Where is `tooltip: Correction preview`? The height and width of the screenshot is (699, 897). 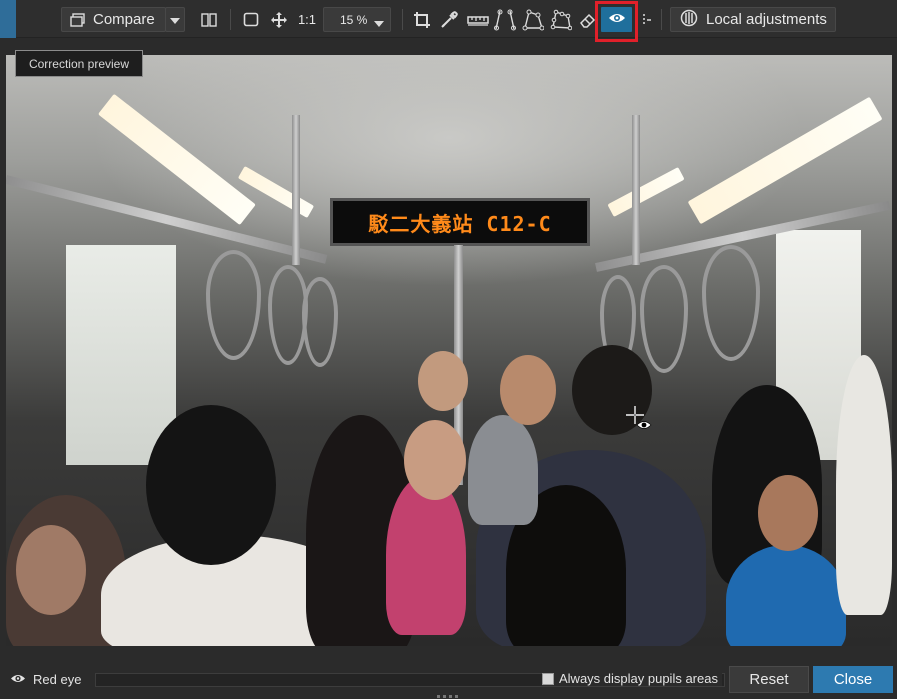
tooltip: Correction preview is located at coordinates (79, 63).